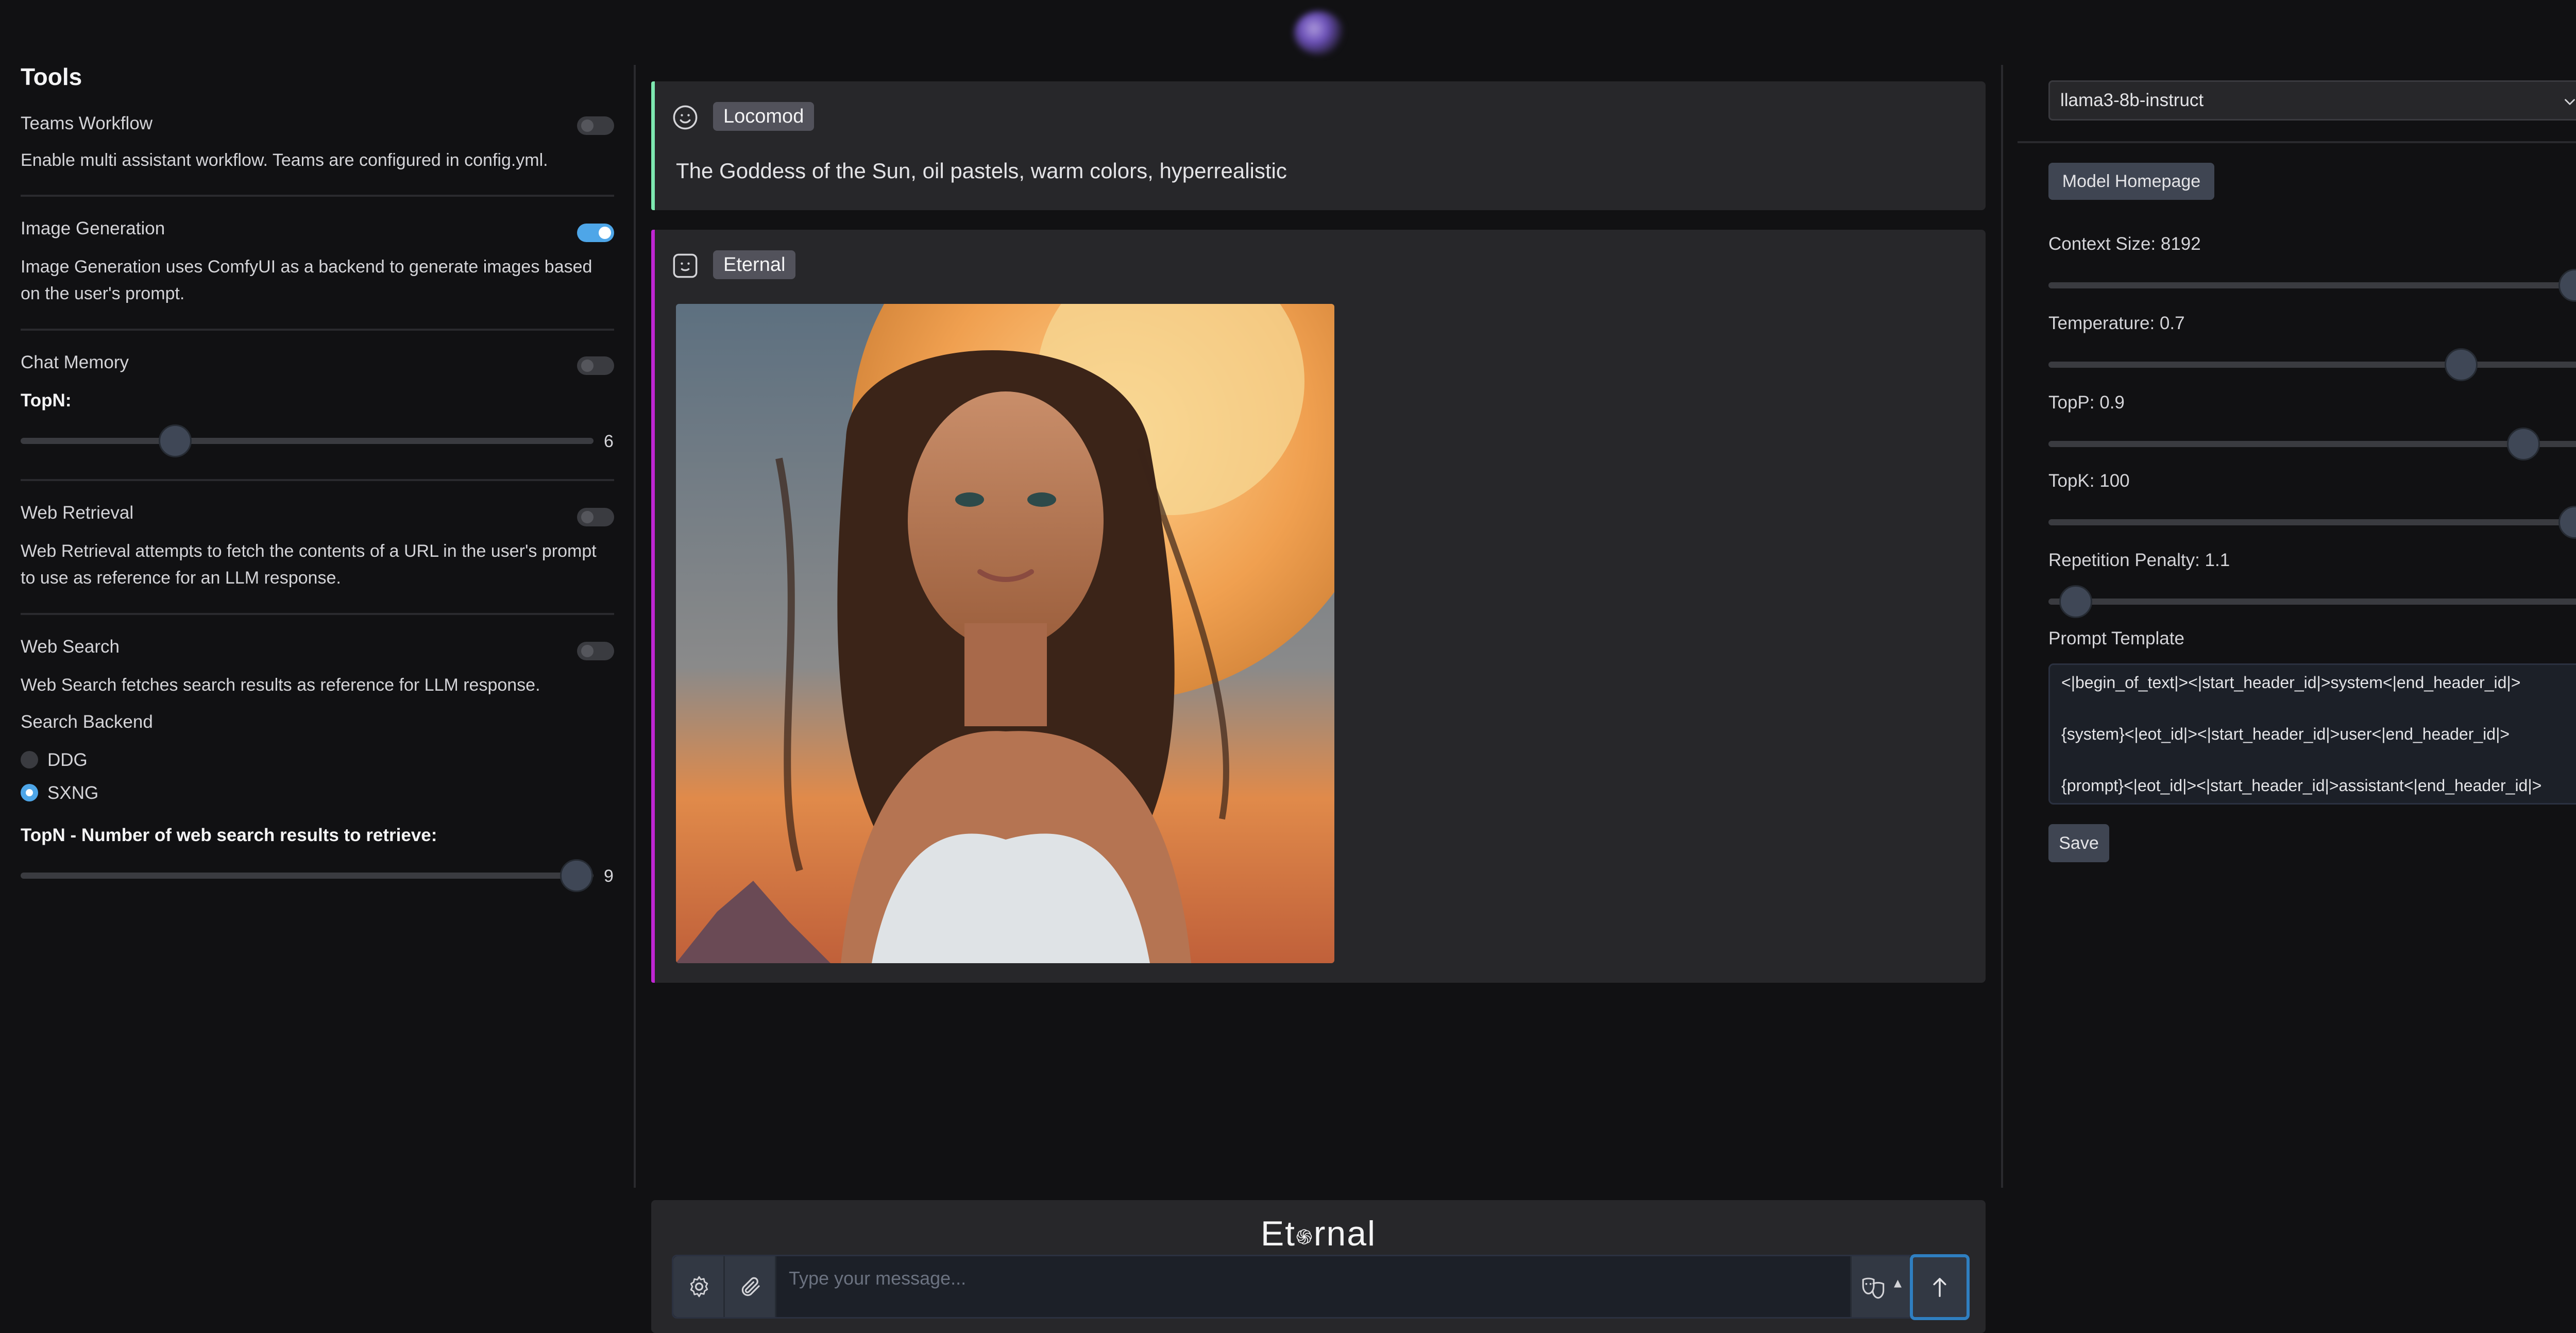 The image size is (2576, 1333). Describe the element at coordinates (1345, 1233) in the screenshot. I see `brand-text-end: rnal` at that location.